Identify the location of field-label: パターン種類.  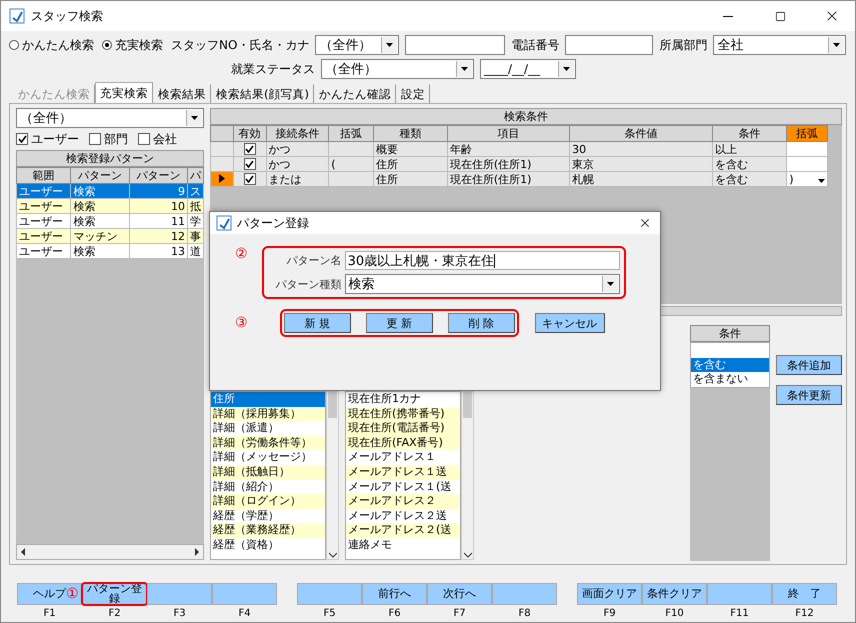
(308, 284).